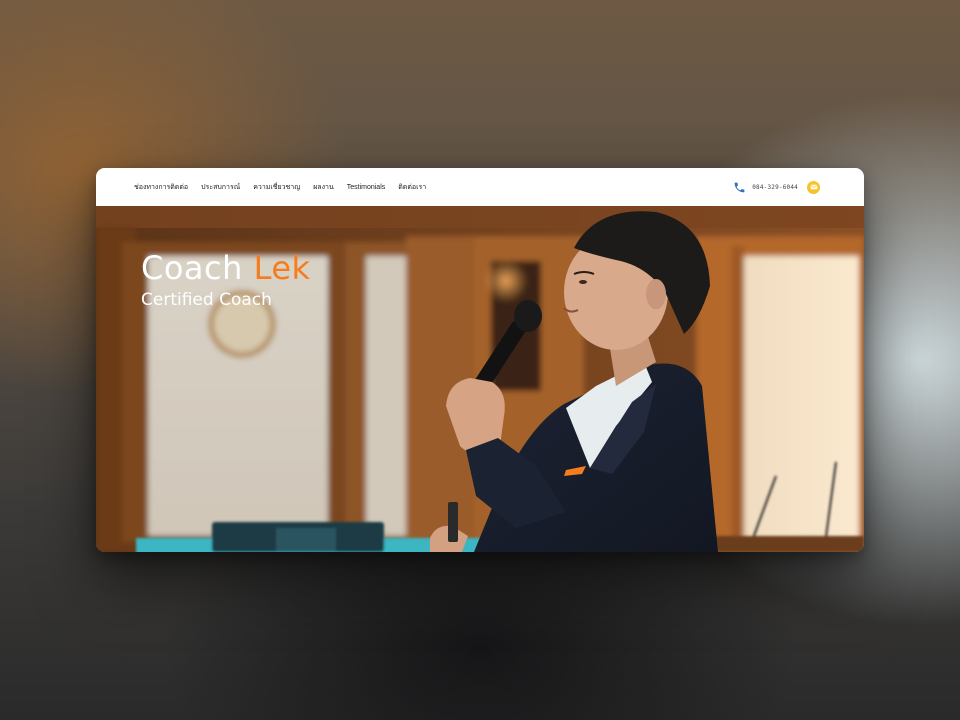  I want to click on hero-title-main: Coach, so click(192, 268).